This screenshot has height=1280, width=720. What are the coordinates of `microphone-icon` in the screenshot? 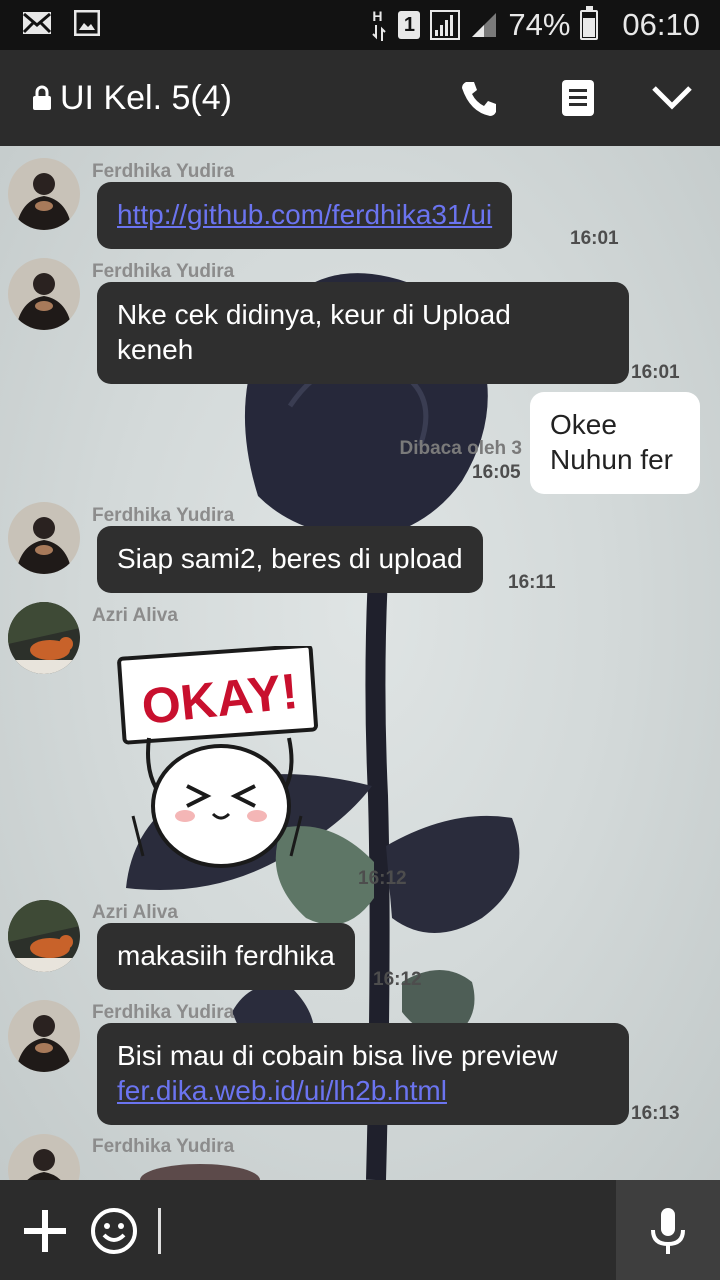 It's located at (668, 1231).